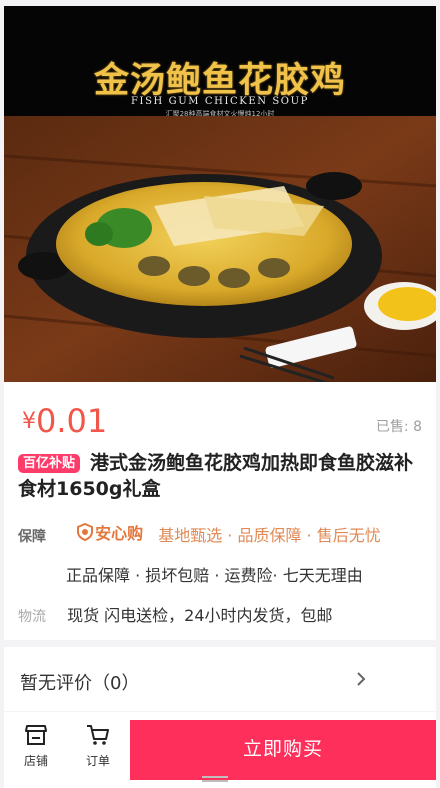  I want to click on shield-icon, so click(85, 532).